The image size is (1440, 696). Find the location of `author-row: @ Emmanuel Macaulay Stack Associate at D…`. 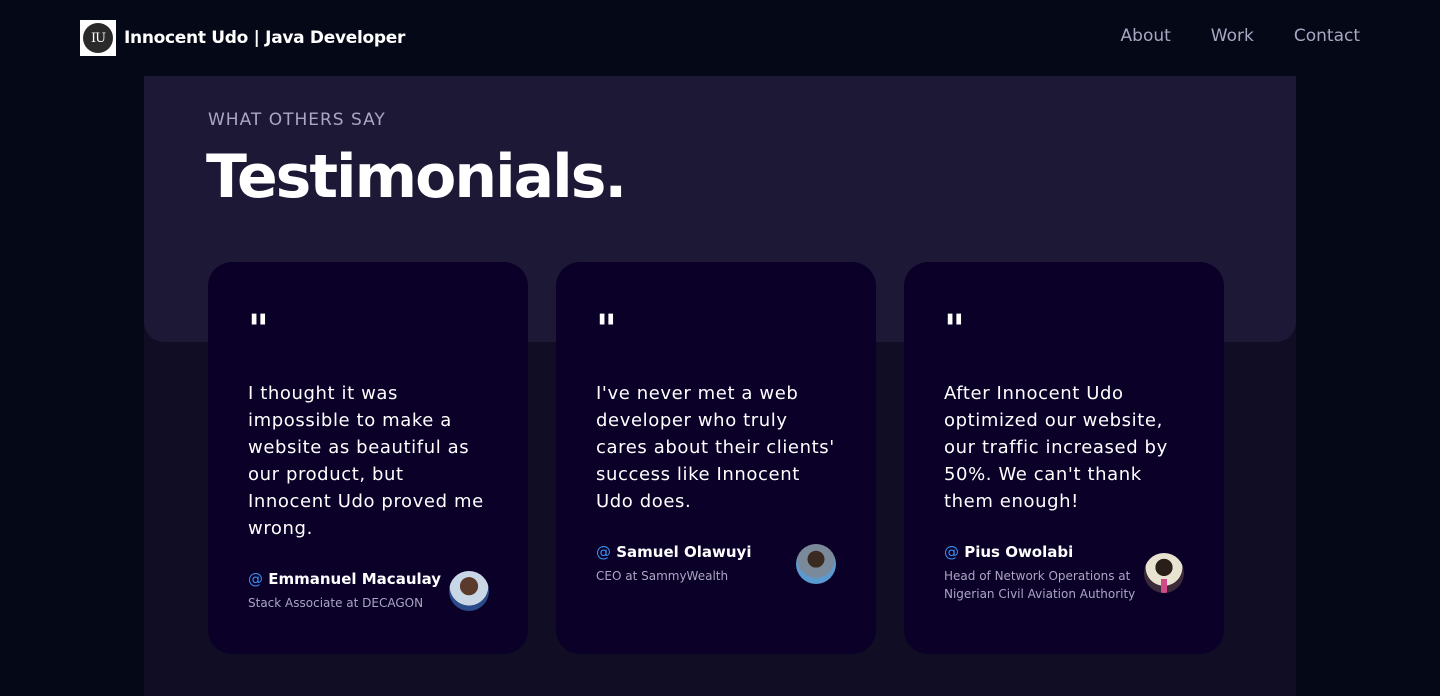

author-row: @ Emmanuel Macaulay Stack Associate at D… is located at coordinates (369, 591).